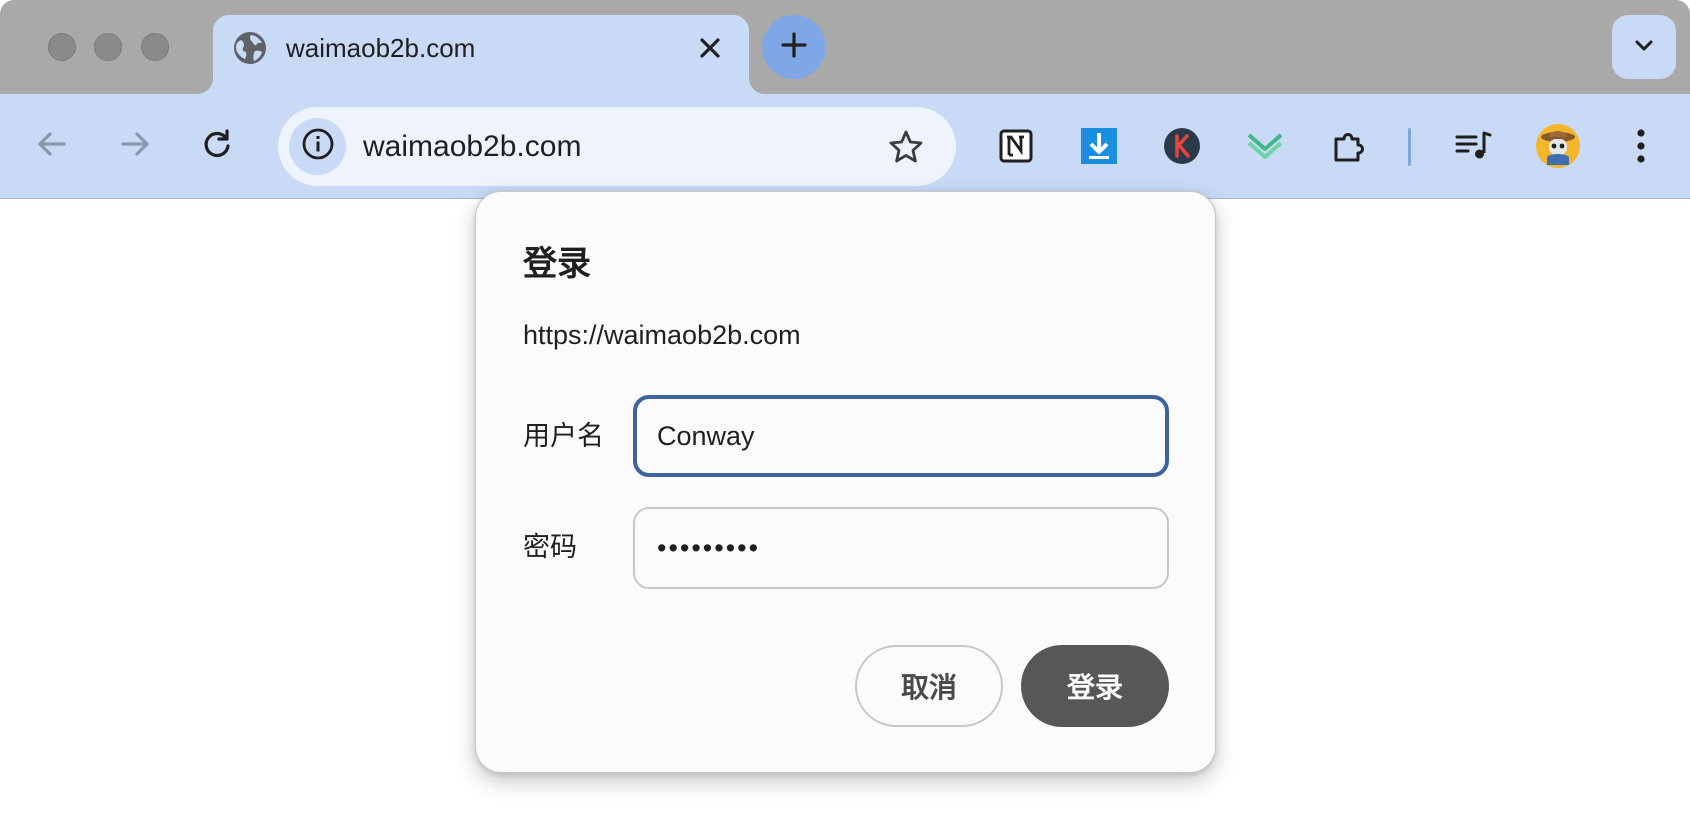 This screenshot has height=829, width=1690. What do you see at coordinates (550, 547) in the screenshot?
I see `password-label: 密码` at bounding box center [550, 547].